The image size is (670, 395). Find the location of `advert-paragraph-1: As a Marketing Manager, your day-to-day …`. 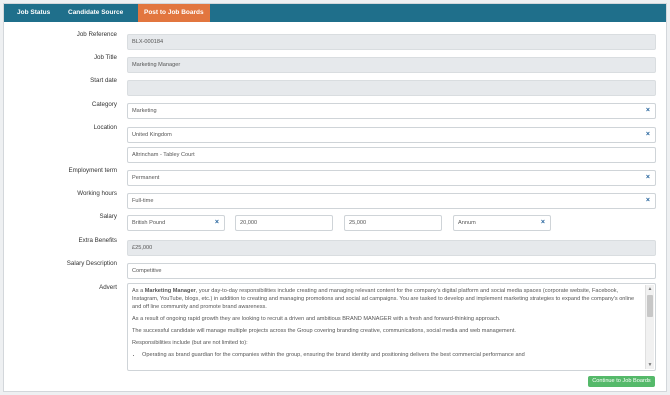

advert-paragraph-1: As a Marketing Manager, your day-to-day … is located at coordinates (383, 299).